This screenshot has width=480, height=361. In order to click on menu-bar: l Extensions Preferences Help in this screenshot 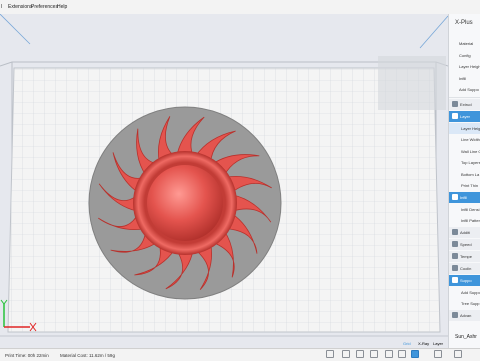, I will do `click(240, 7)`.